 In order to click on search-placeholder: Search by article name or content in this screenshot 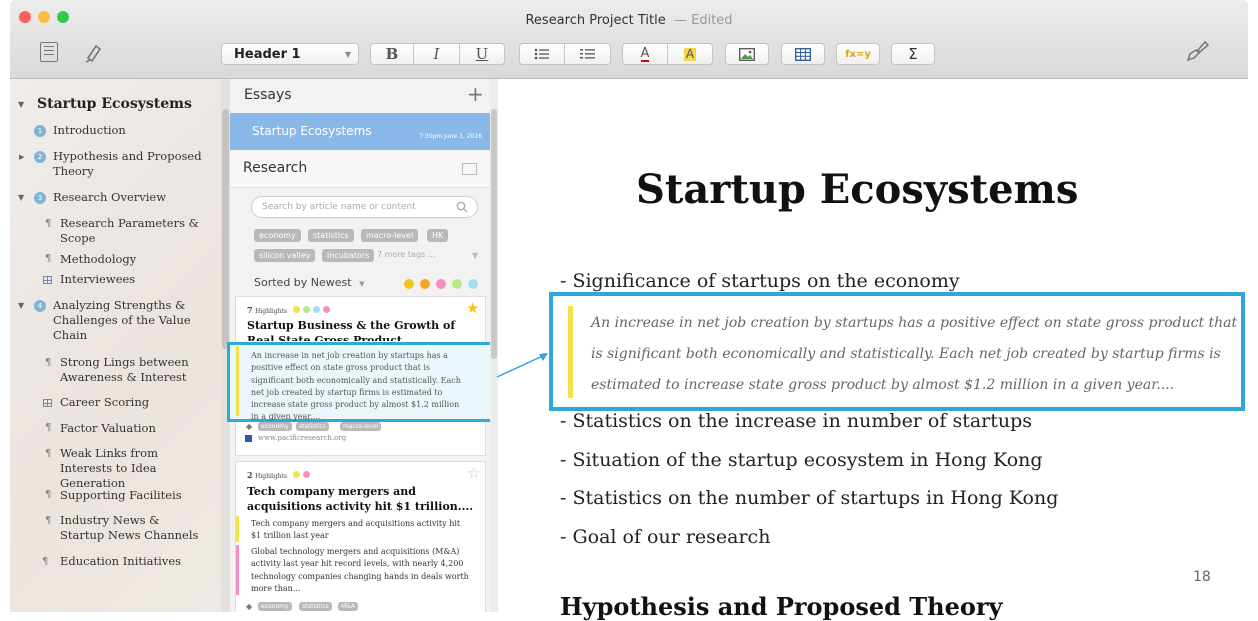, I will do `click(339, 207)`.